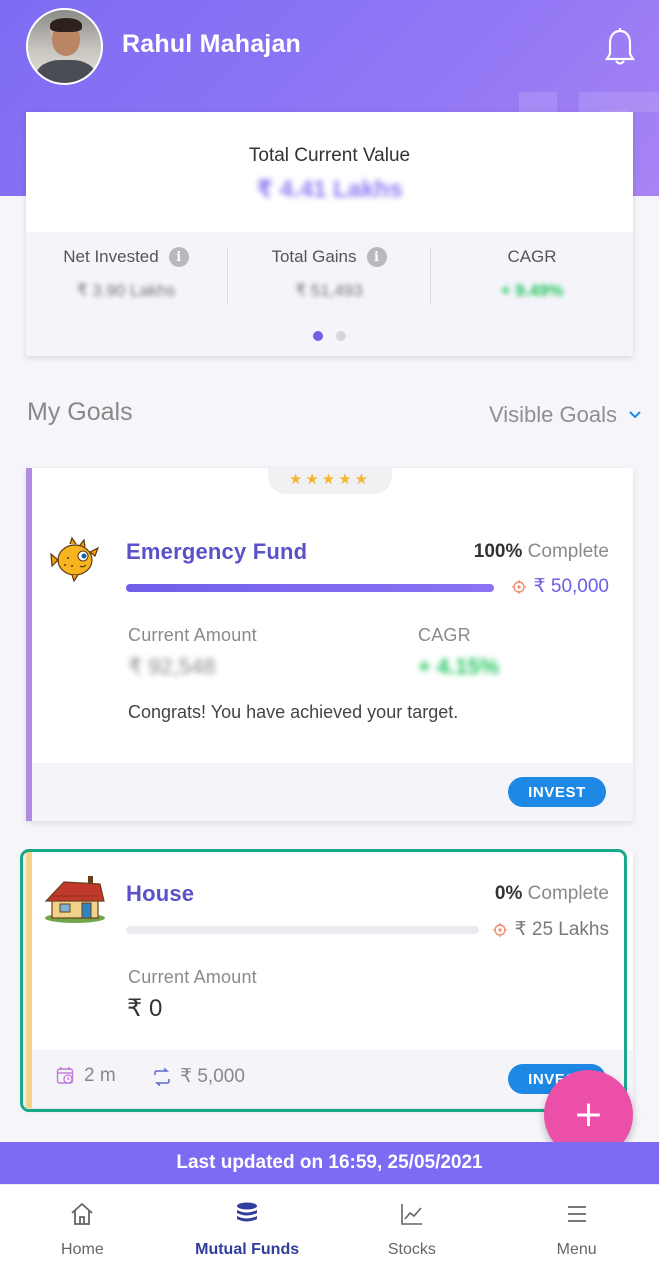 This screenshot has width=659, height=1280. I want to click on nav-menu-label: Menu, so click(576, 1249).